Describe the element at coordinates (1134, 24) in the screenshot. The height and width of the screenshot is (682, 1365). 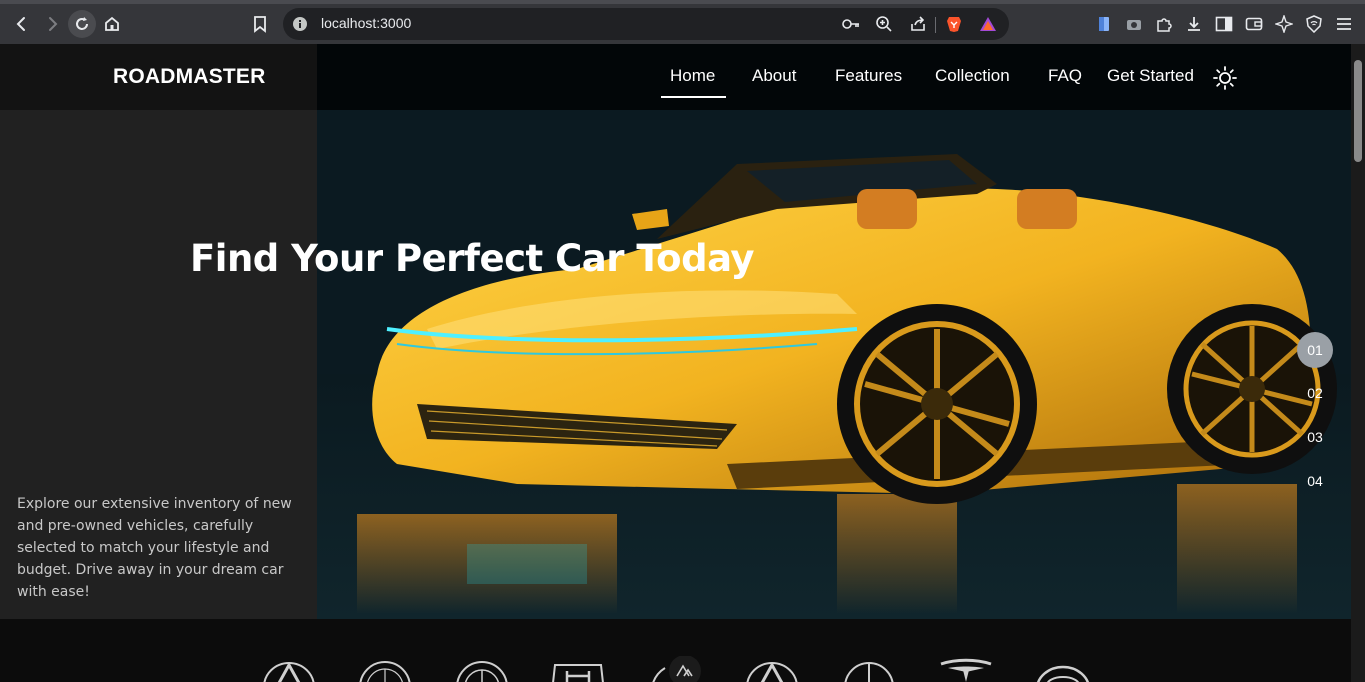
I see `camera-icon` at that location.